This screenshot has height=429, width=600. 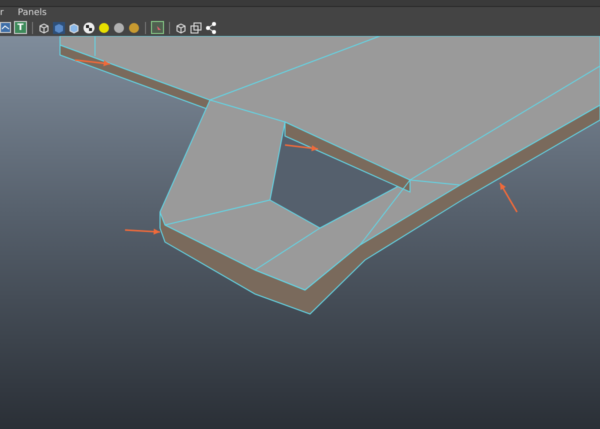 I want to click on menu-item: Panels, so click(x=32, y=13).